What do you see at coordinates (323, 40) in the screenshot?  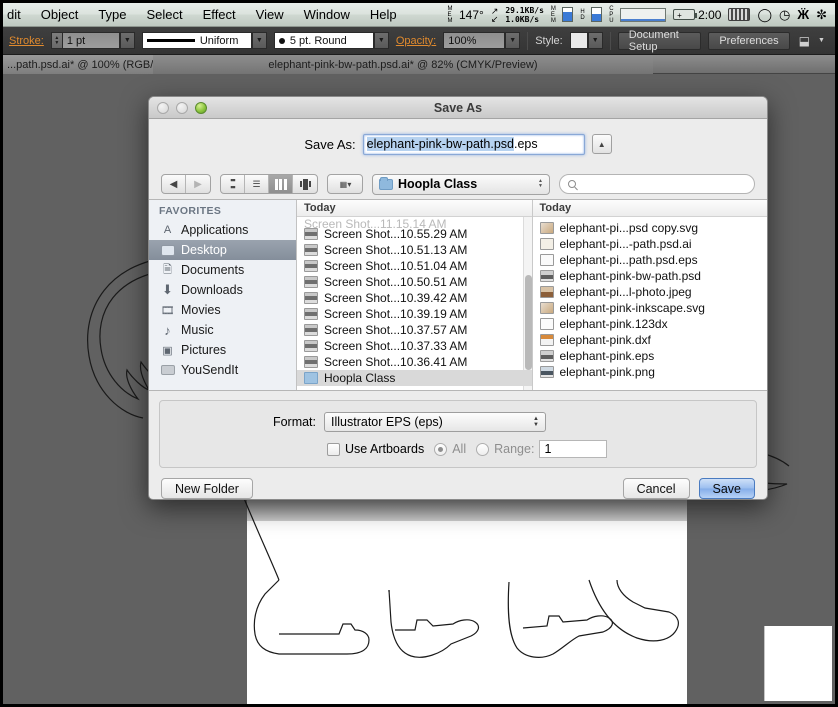 I see `brush-definition-value: 5 pt. Round` at bounding box center [323, 40].